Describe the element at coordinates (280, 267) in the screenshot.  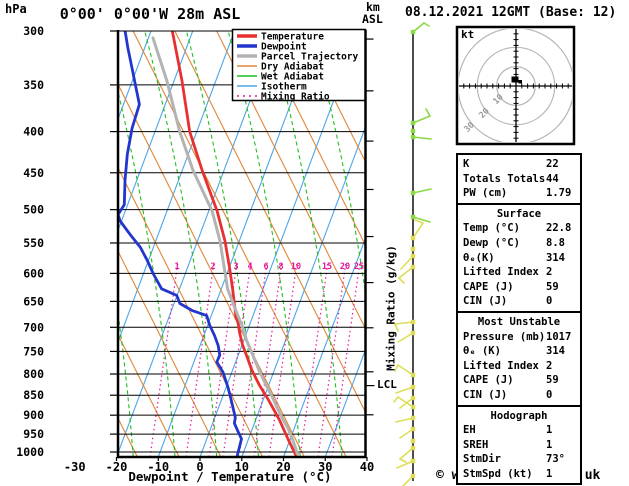
I see `mixing-ratio-value-label: 8` at that location.